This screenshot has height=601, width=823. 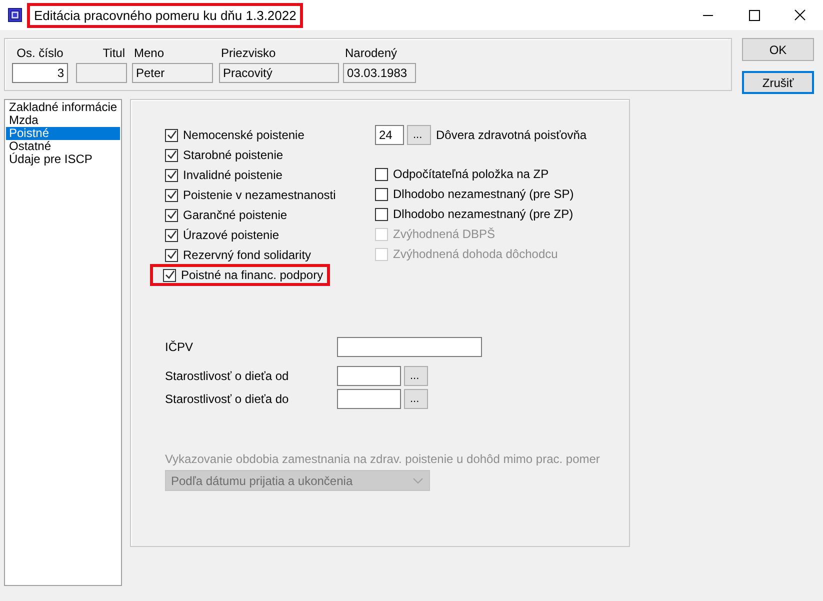 What do you see at coordinates (243, 135) in the screenshot?
I see `checkbox-label: Nemocenské poistenie` at bounding box center [243, 135].